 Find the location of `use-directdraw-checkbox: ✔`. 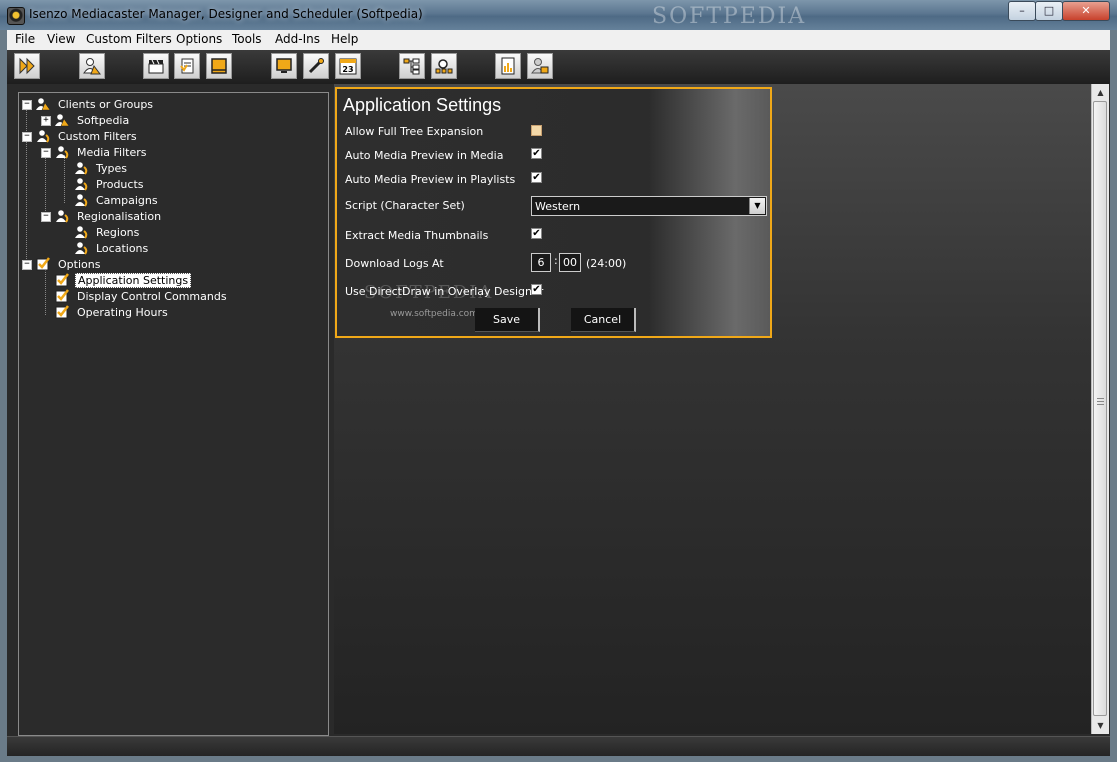

use-directdraw-checkbox: ✔ is located at coordinates (536, 289).